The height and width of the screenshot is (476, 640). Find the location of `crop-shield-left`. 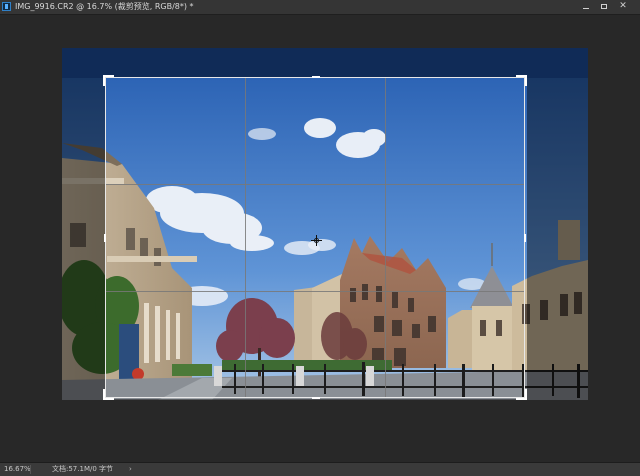

crop-shield-left is located at coordinates (83, 238).